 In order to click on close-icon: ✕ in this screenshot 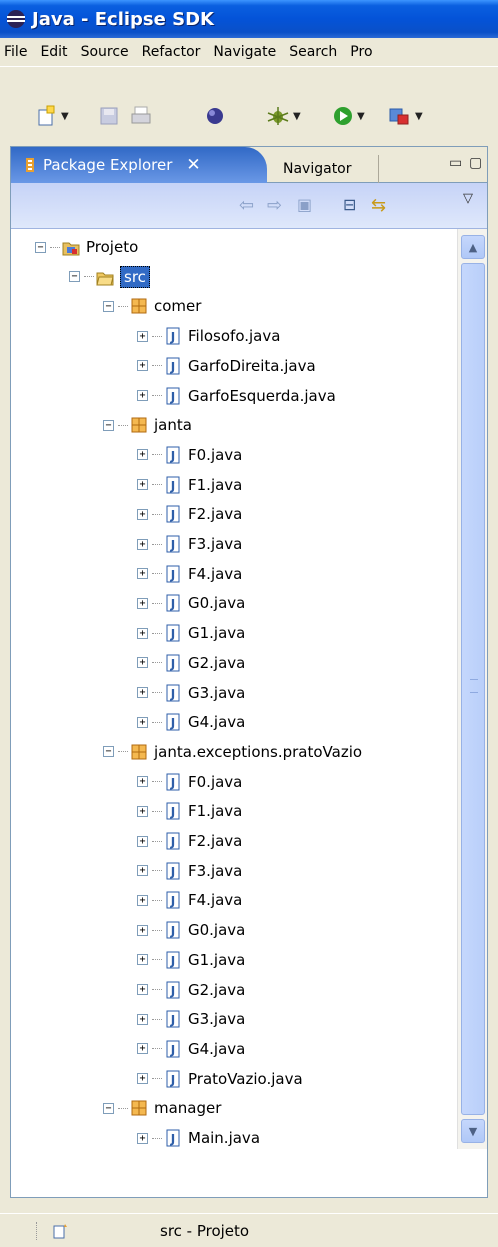, I will do `click(193, 165)`.